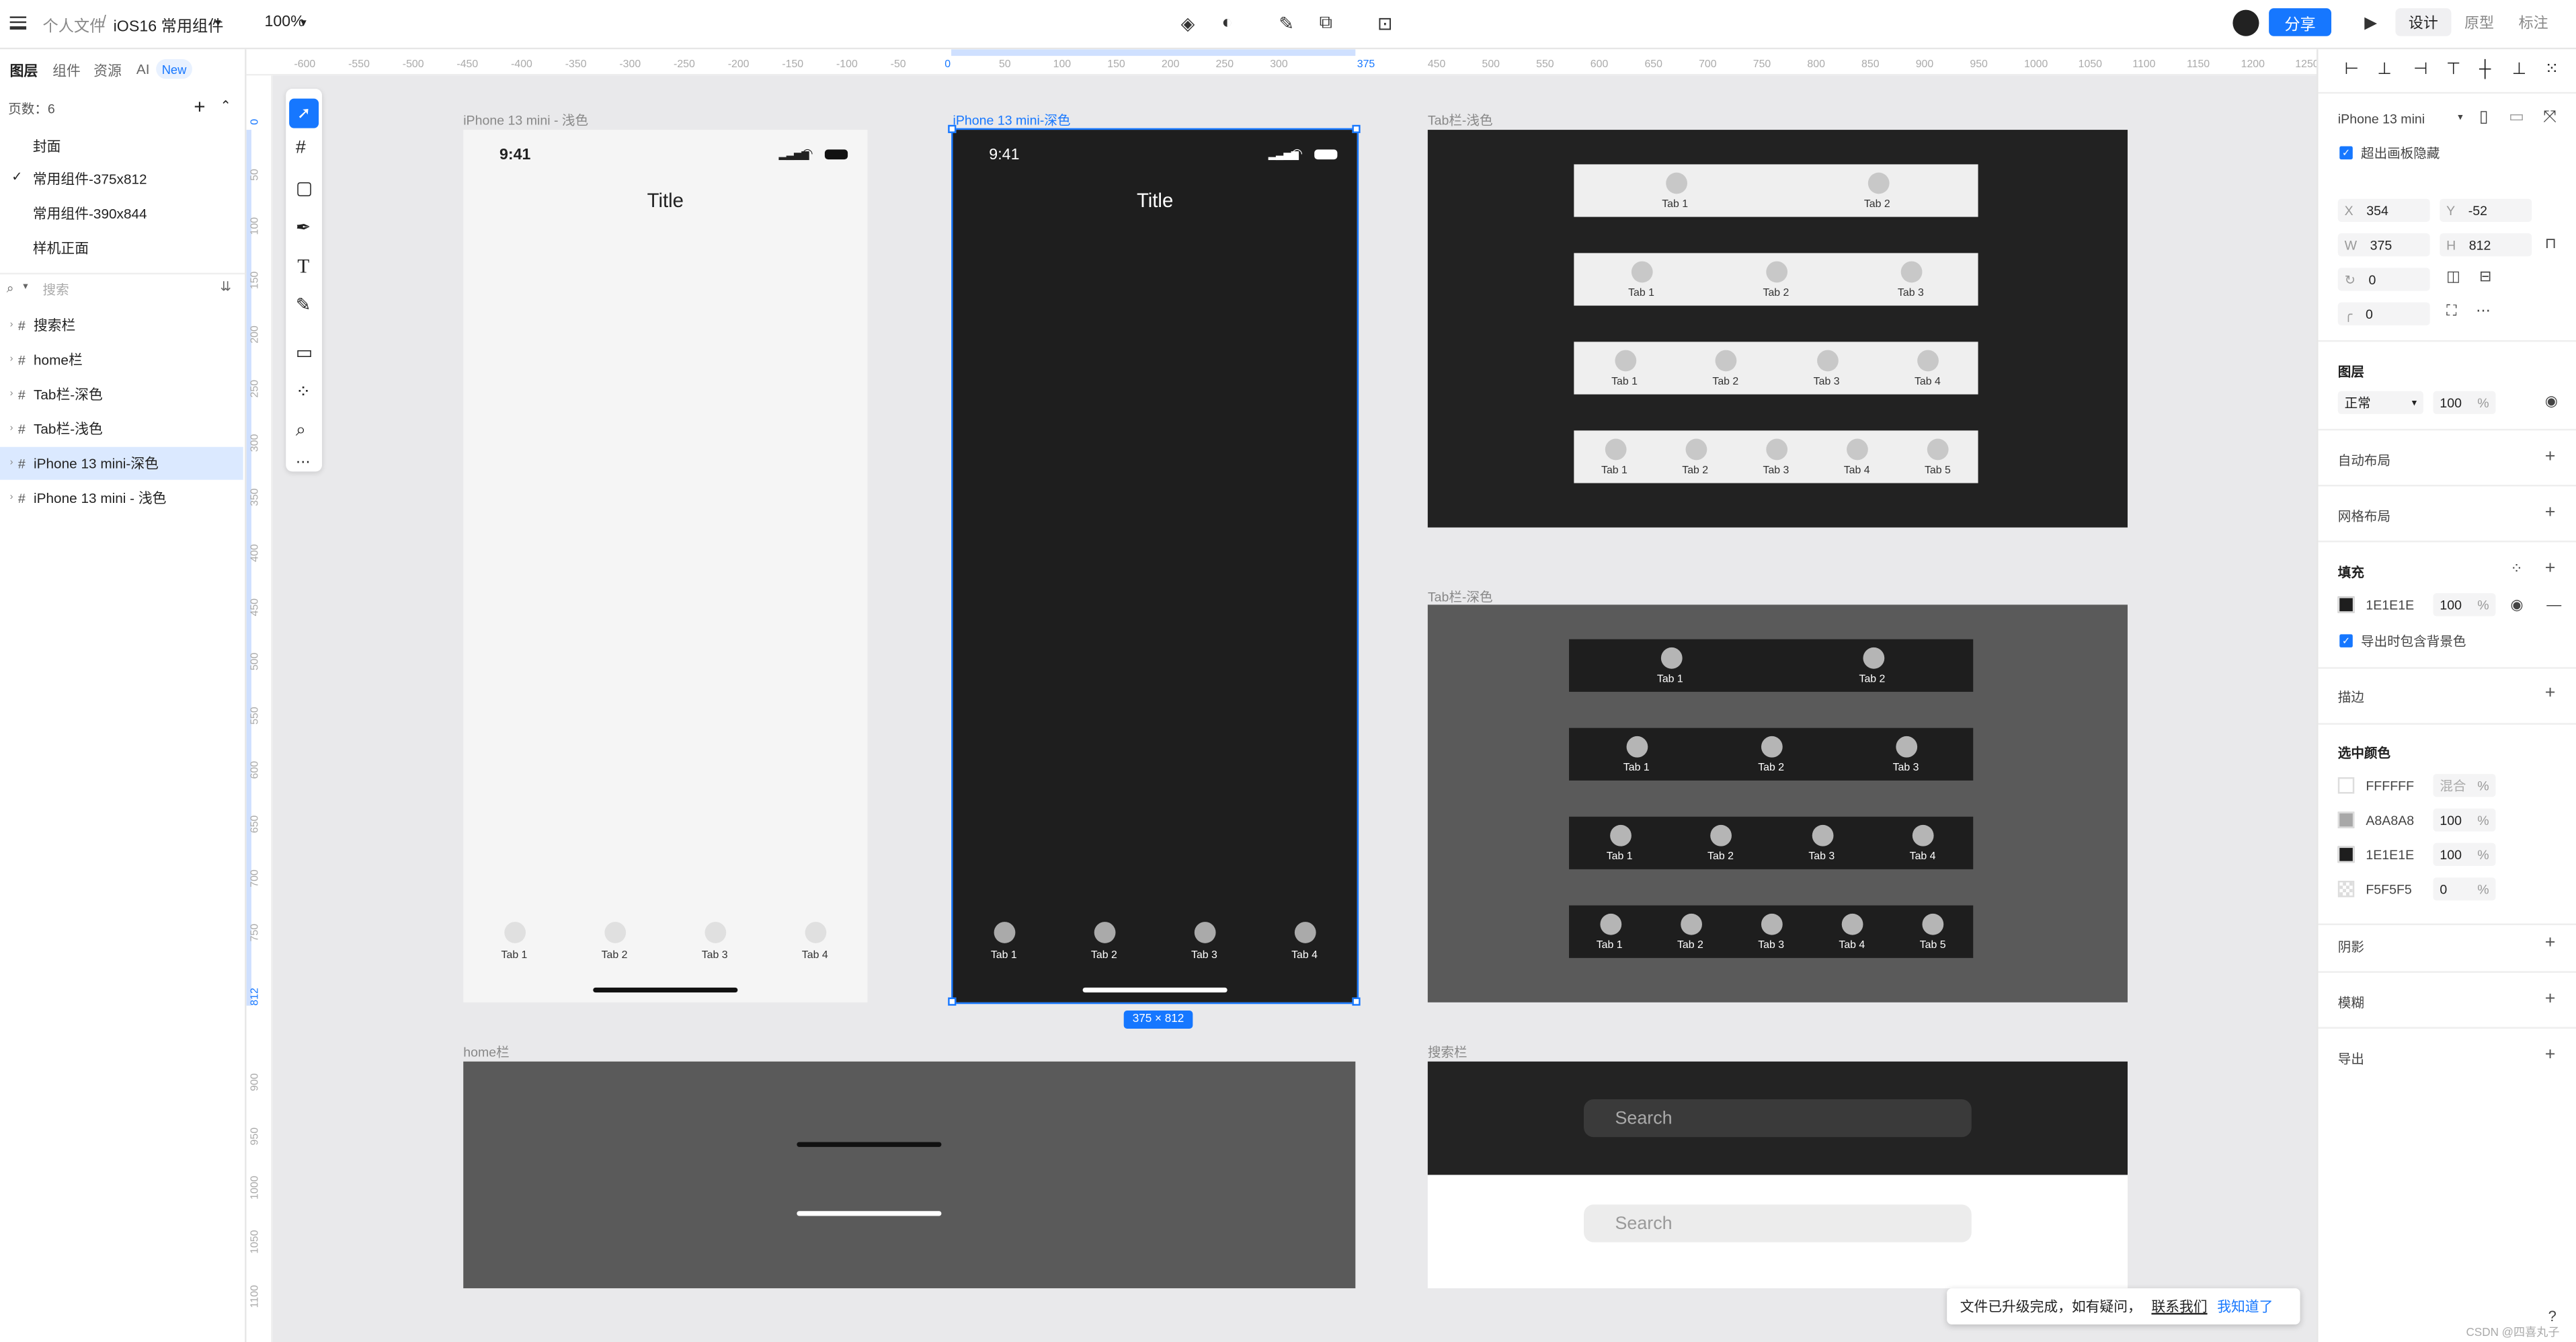 The height and width of the screenshot is (1342, 2576). Describe the element at coordinates (1460, 121) in the screenshot. I see `frame-label: Tab栏-浅色` at that location.